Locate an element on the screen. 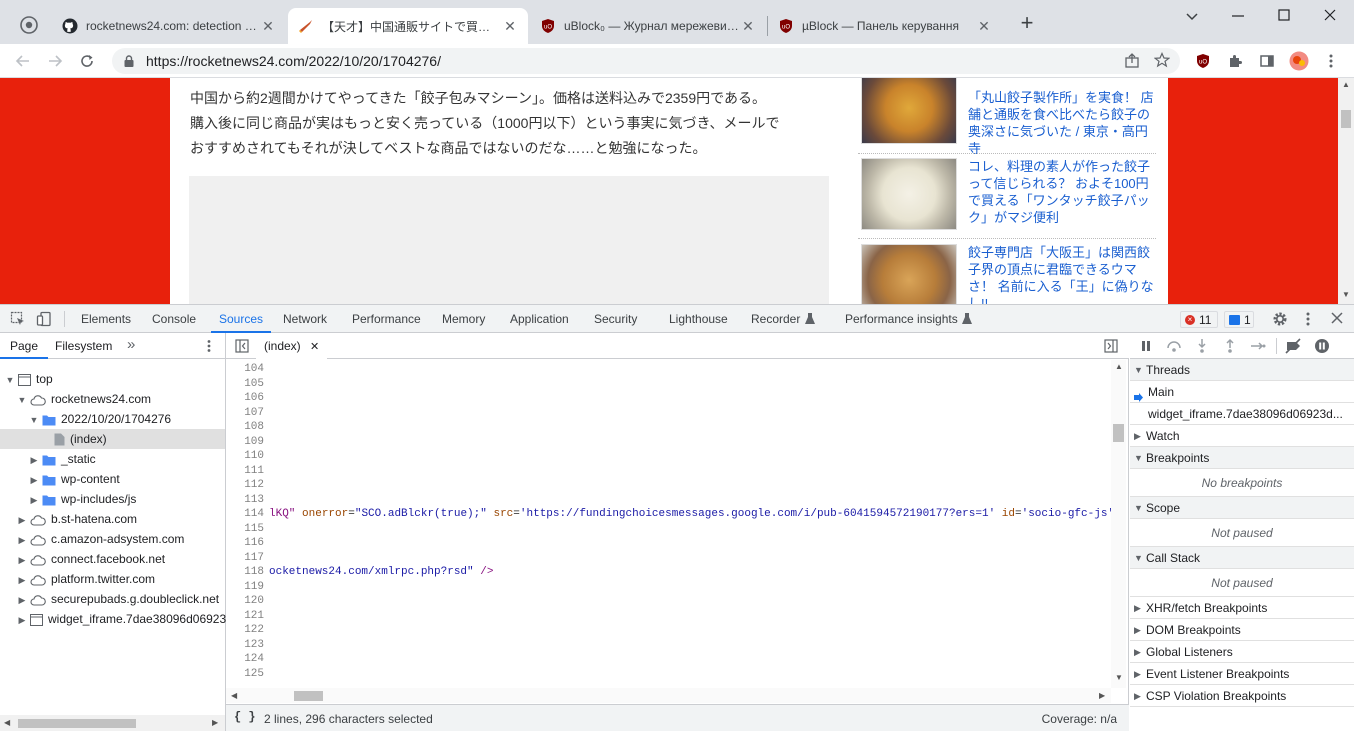  dom-breakpoints-section-header: ▶ DOM Breakpoints is located at coordinates (1242, 630).